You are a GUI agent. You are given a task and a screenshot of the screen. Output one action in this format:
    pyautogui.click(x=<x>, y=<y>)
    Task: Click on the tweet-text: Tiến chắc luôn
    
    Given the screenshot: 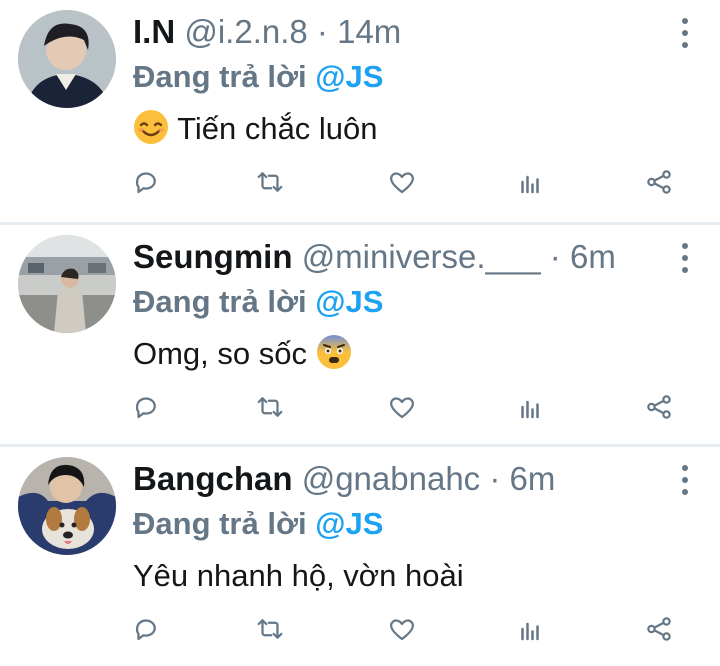 What is the action you would take?
    pyautogui.click(x=255, y=129)
    